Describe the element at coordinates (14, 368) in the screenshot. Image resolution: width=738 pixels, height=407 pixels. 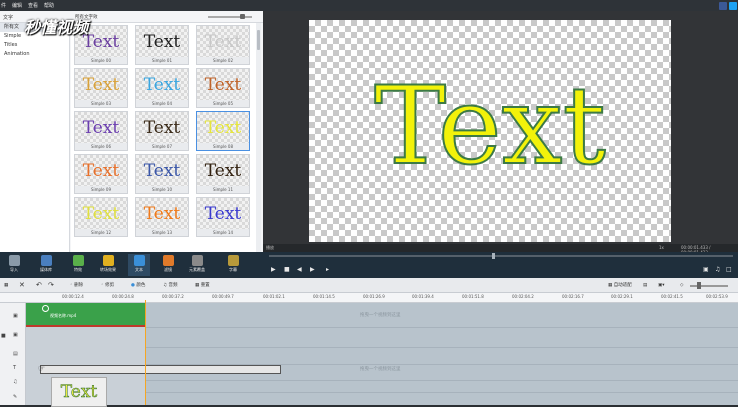
I see `text-track-icon: T` at that location.